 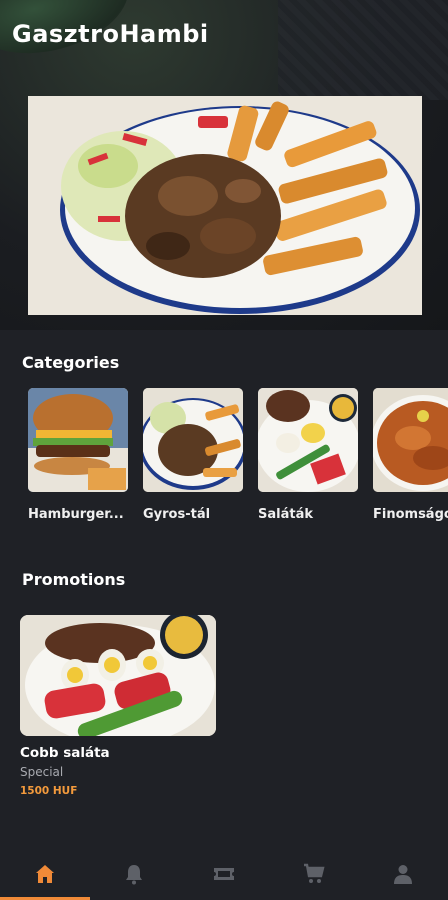 I want to click on cart-icon, so click(x=314, y=873).